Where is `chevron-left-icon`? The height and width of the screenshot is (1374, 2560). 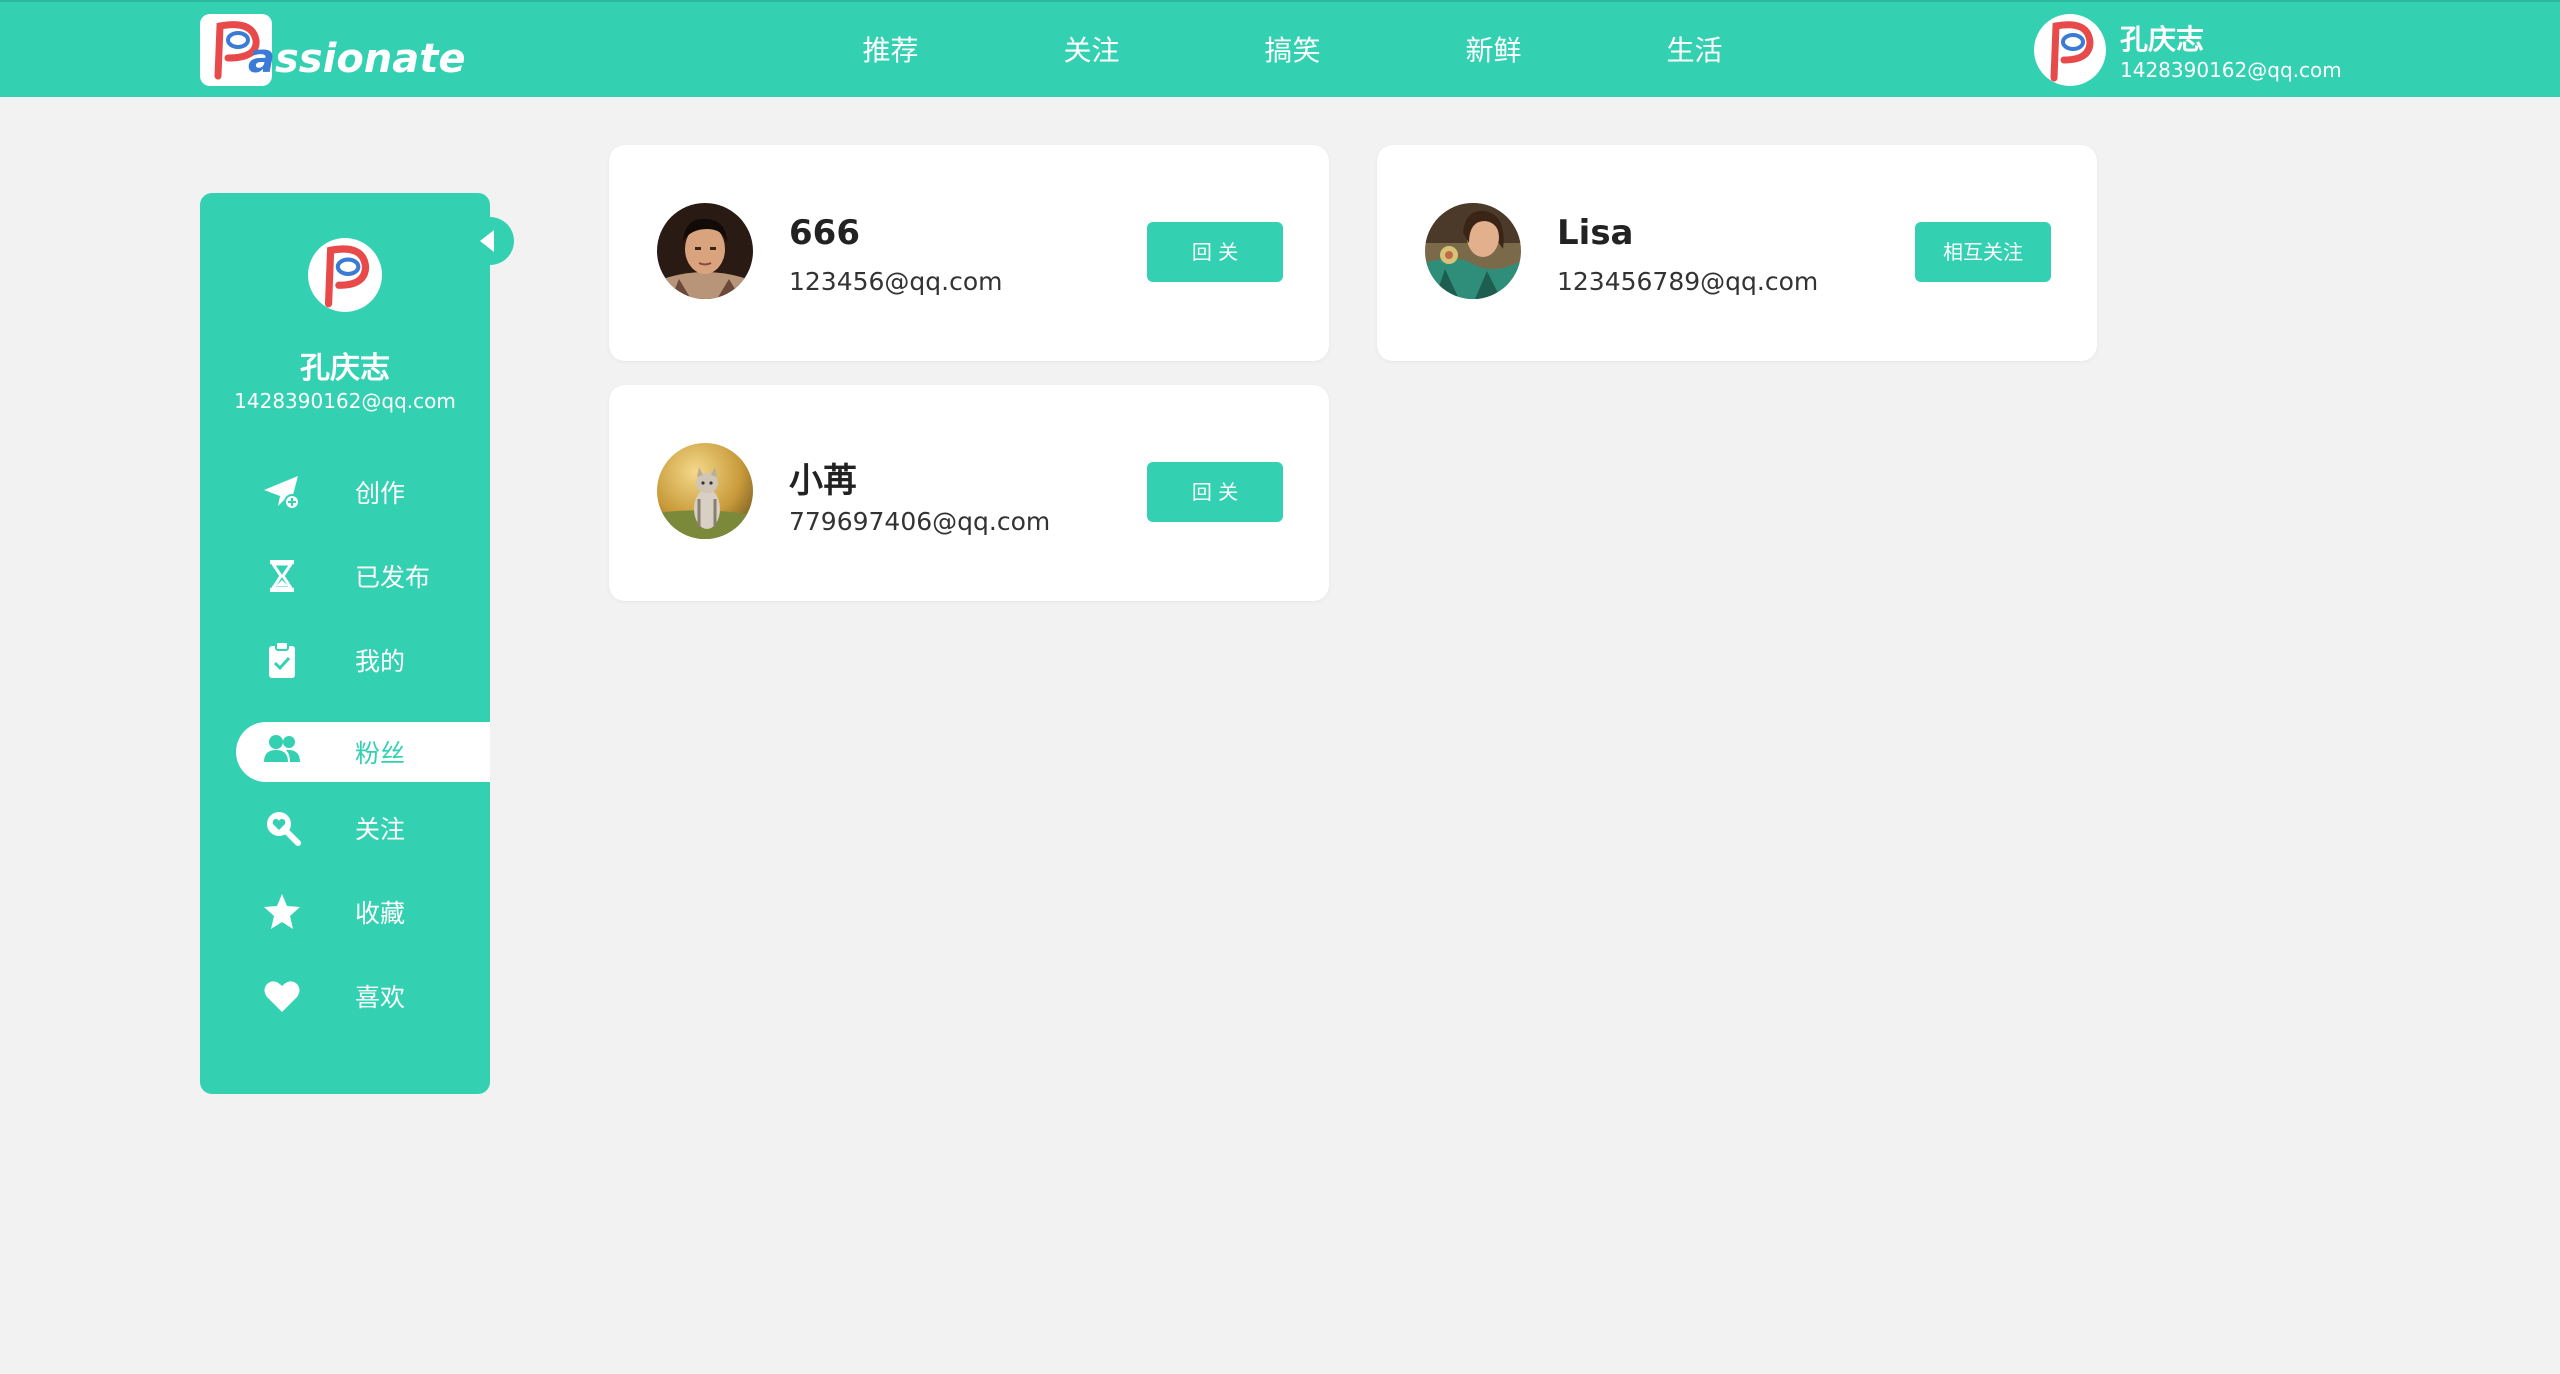
chevron-left-icon is located at coordinates (487, 241).